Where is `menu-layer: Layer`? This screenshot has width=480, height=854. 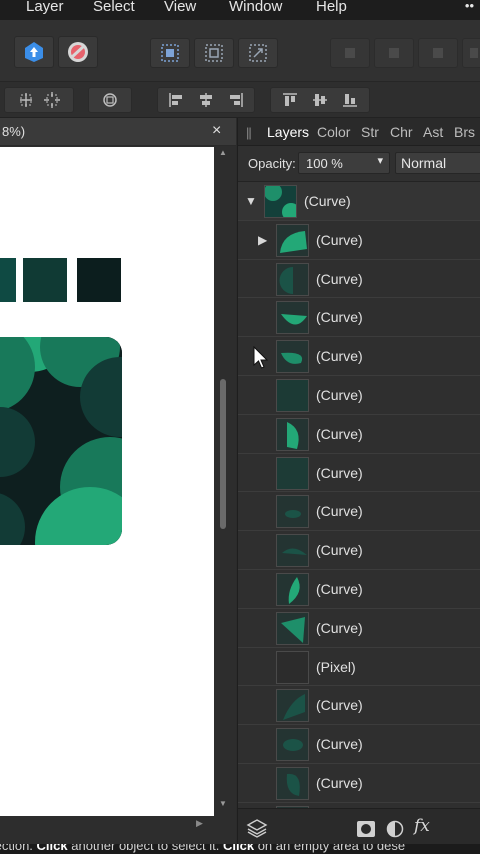
menu-layer: Layer is located at coordinates (45, 7).